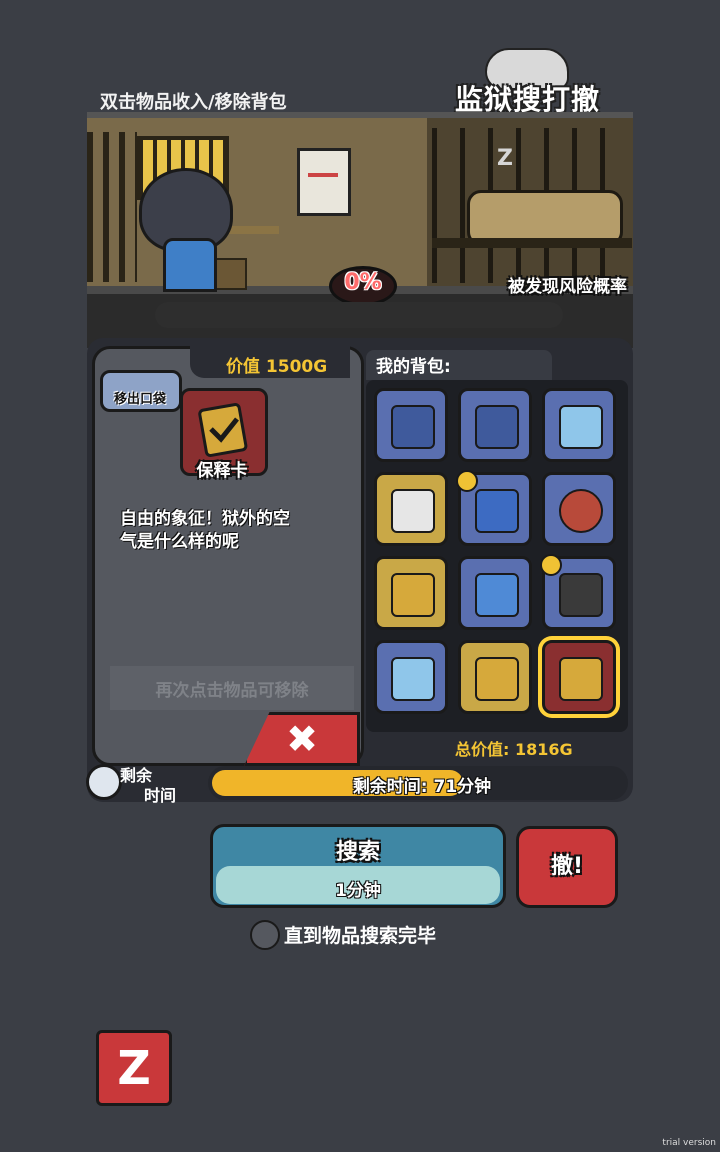  Describe the element at coordinates (497, 511) in the screenshot. I see `lightning-card-icon` at that location.